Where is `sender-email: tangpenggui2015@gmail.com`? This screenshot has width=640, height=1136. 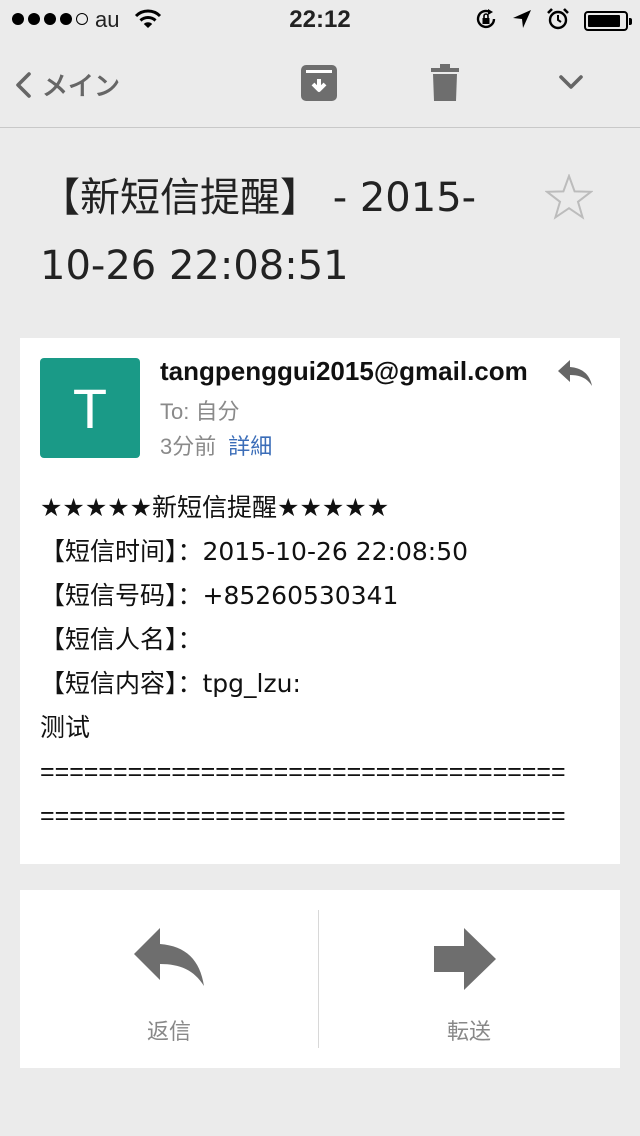 sender-email: tangpenggui2015@gmail.com is located at coordinates (344, 371).